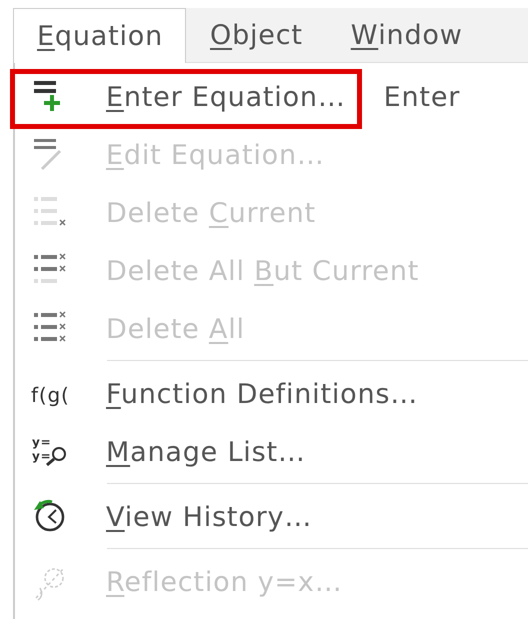 The image size is (528, 619). I want to click on menu-tab: Equation, so click(99, 35).